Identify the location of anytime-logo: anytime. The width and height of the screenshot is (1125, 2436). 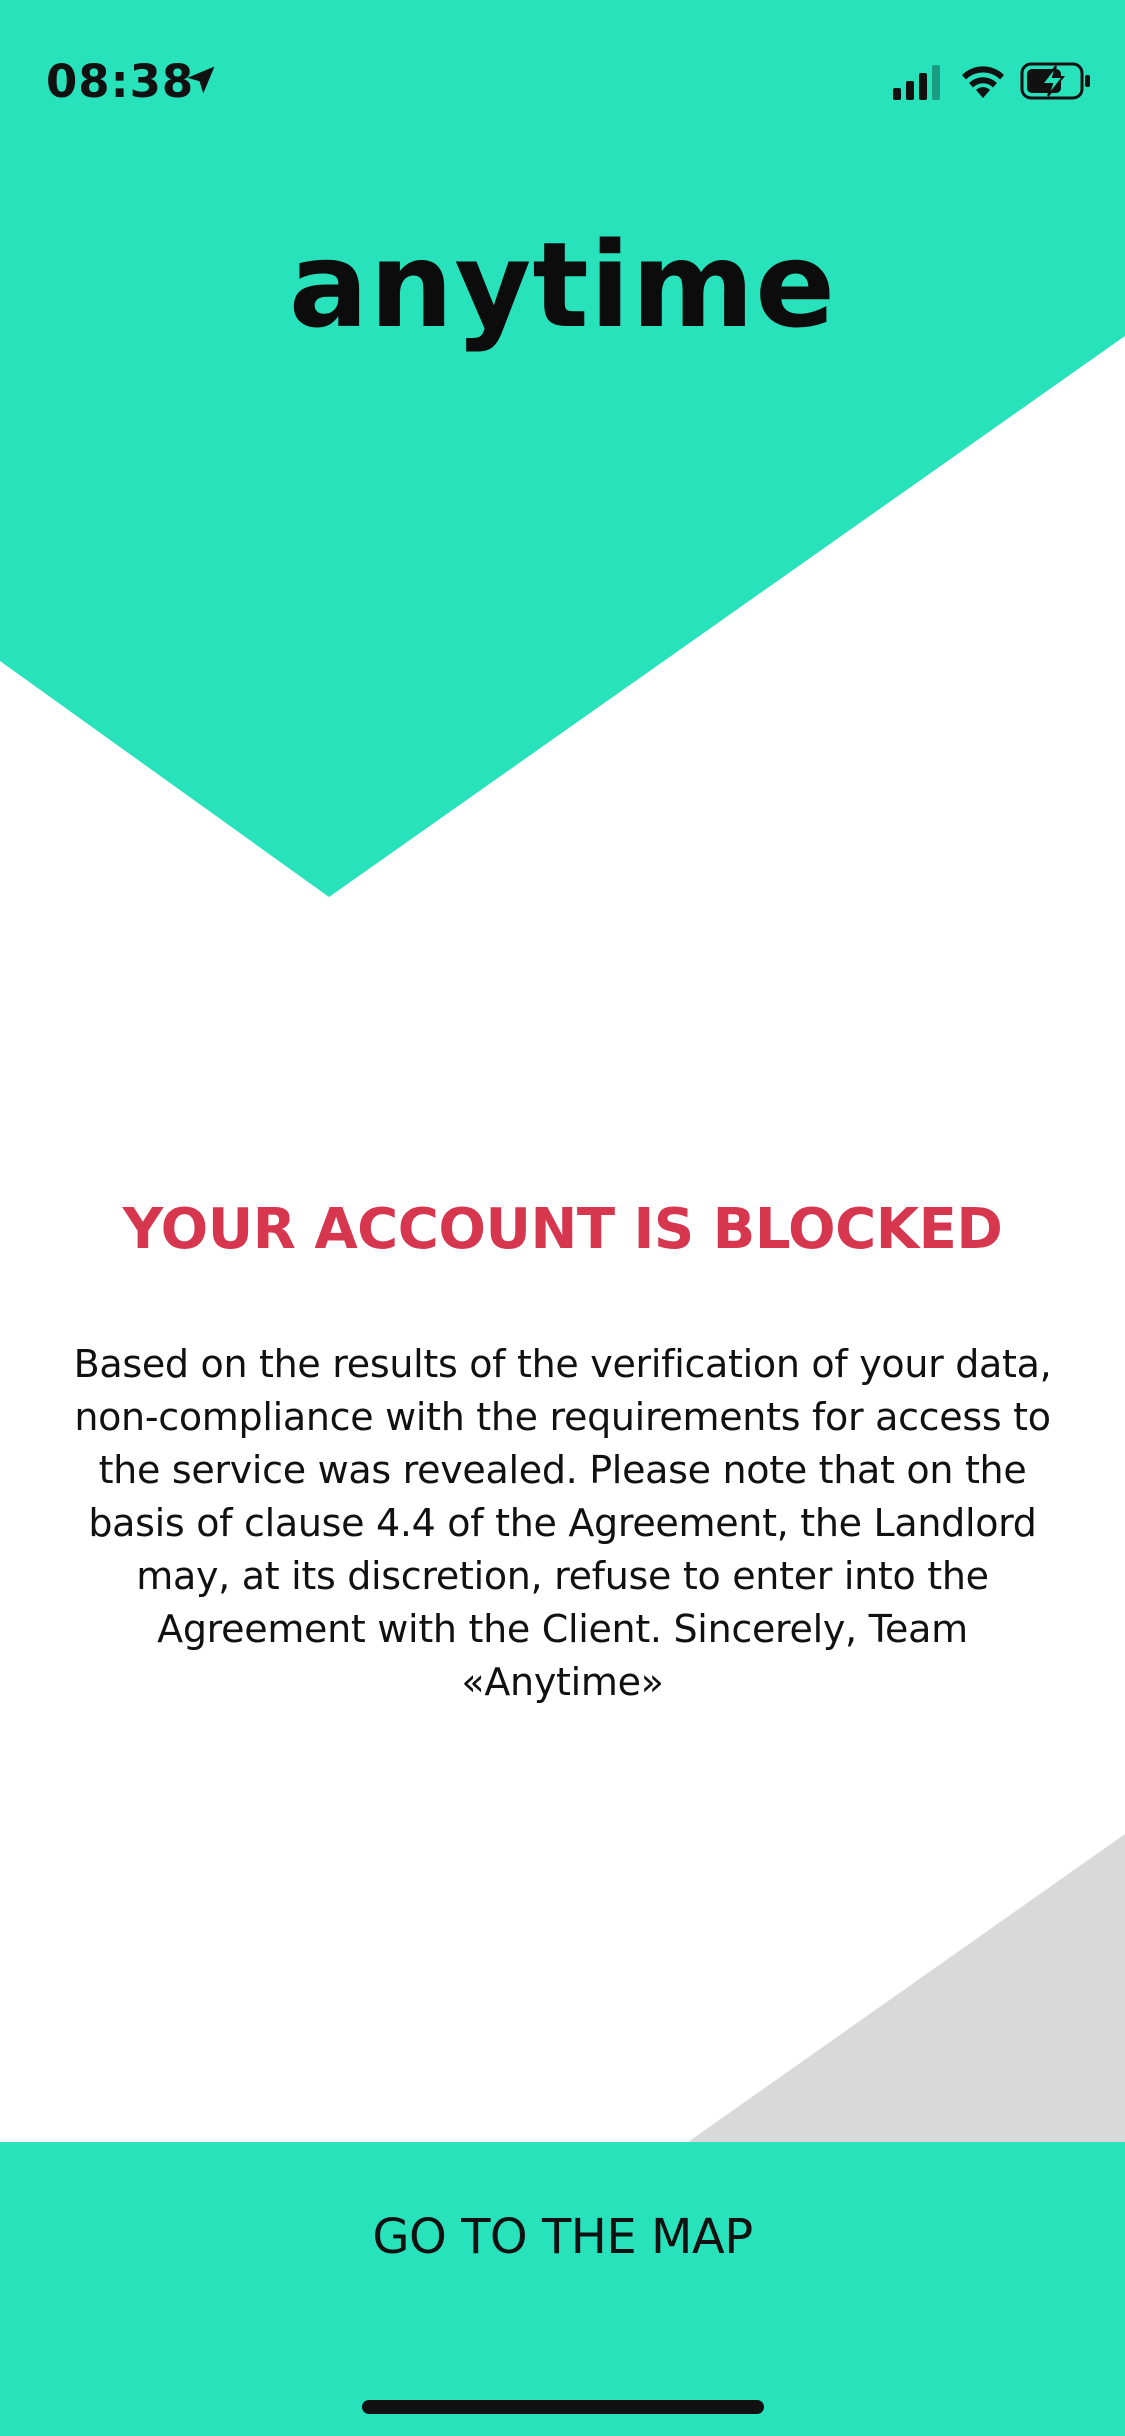
(562, 285).